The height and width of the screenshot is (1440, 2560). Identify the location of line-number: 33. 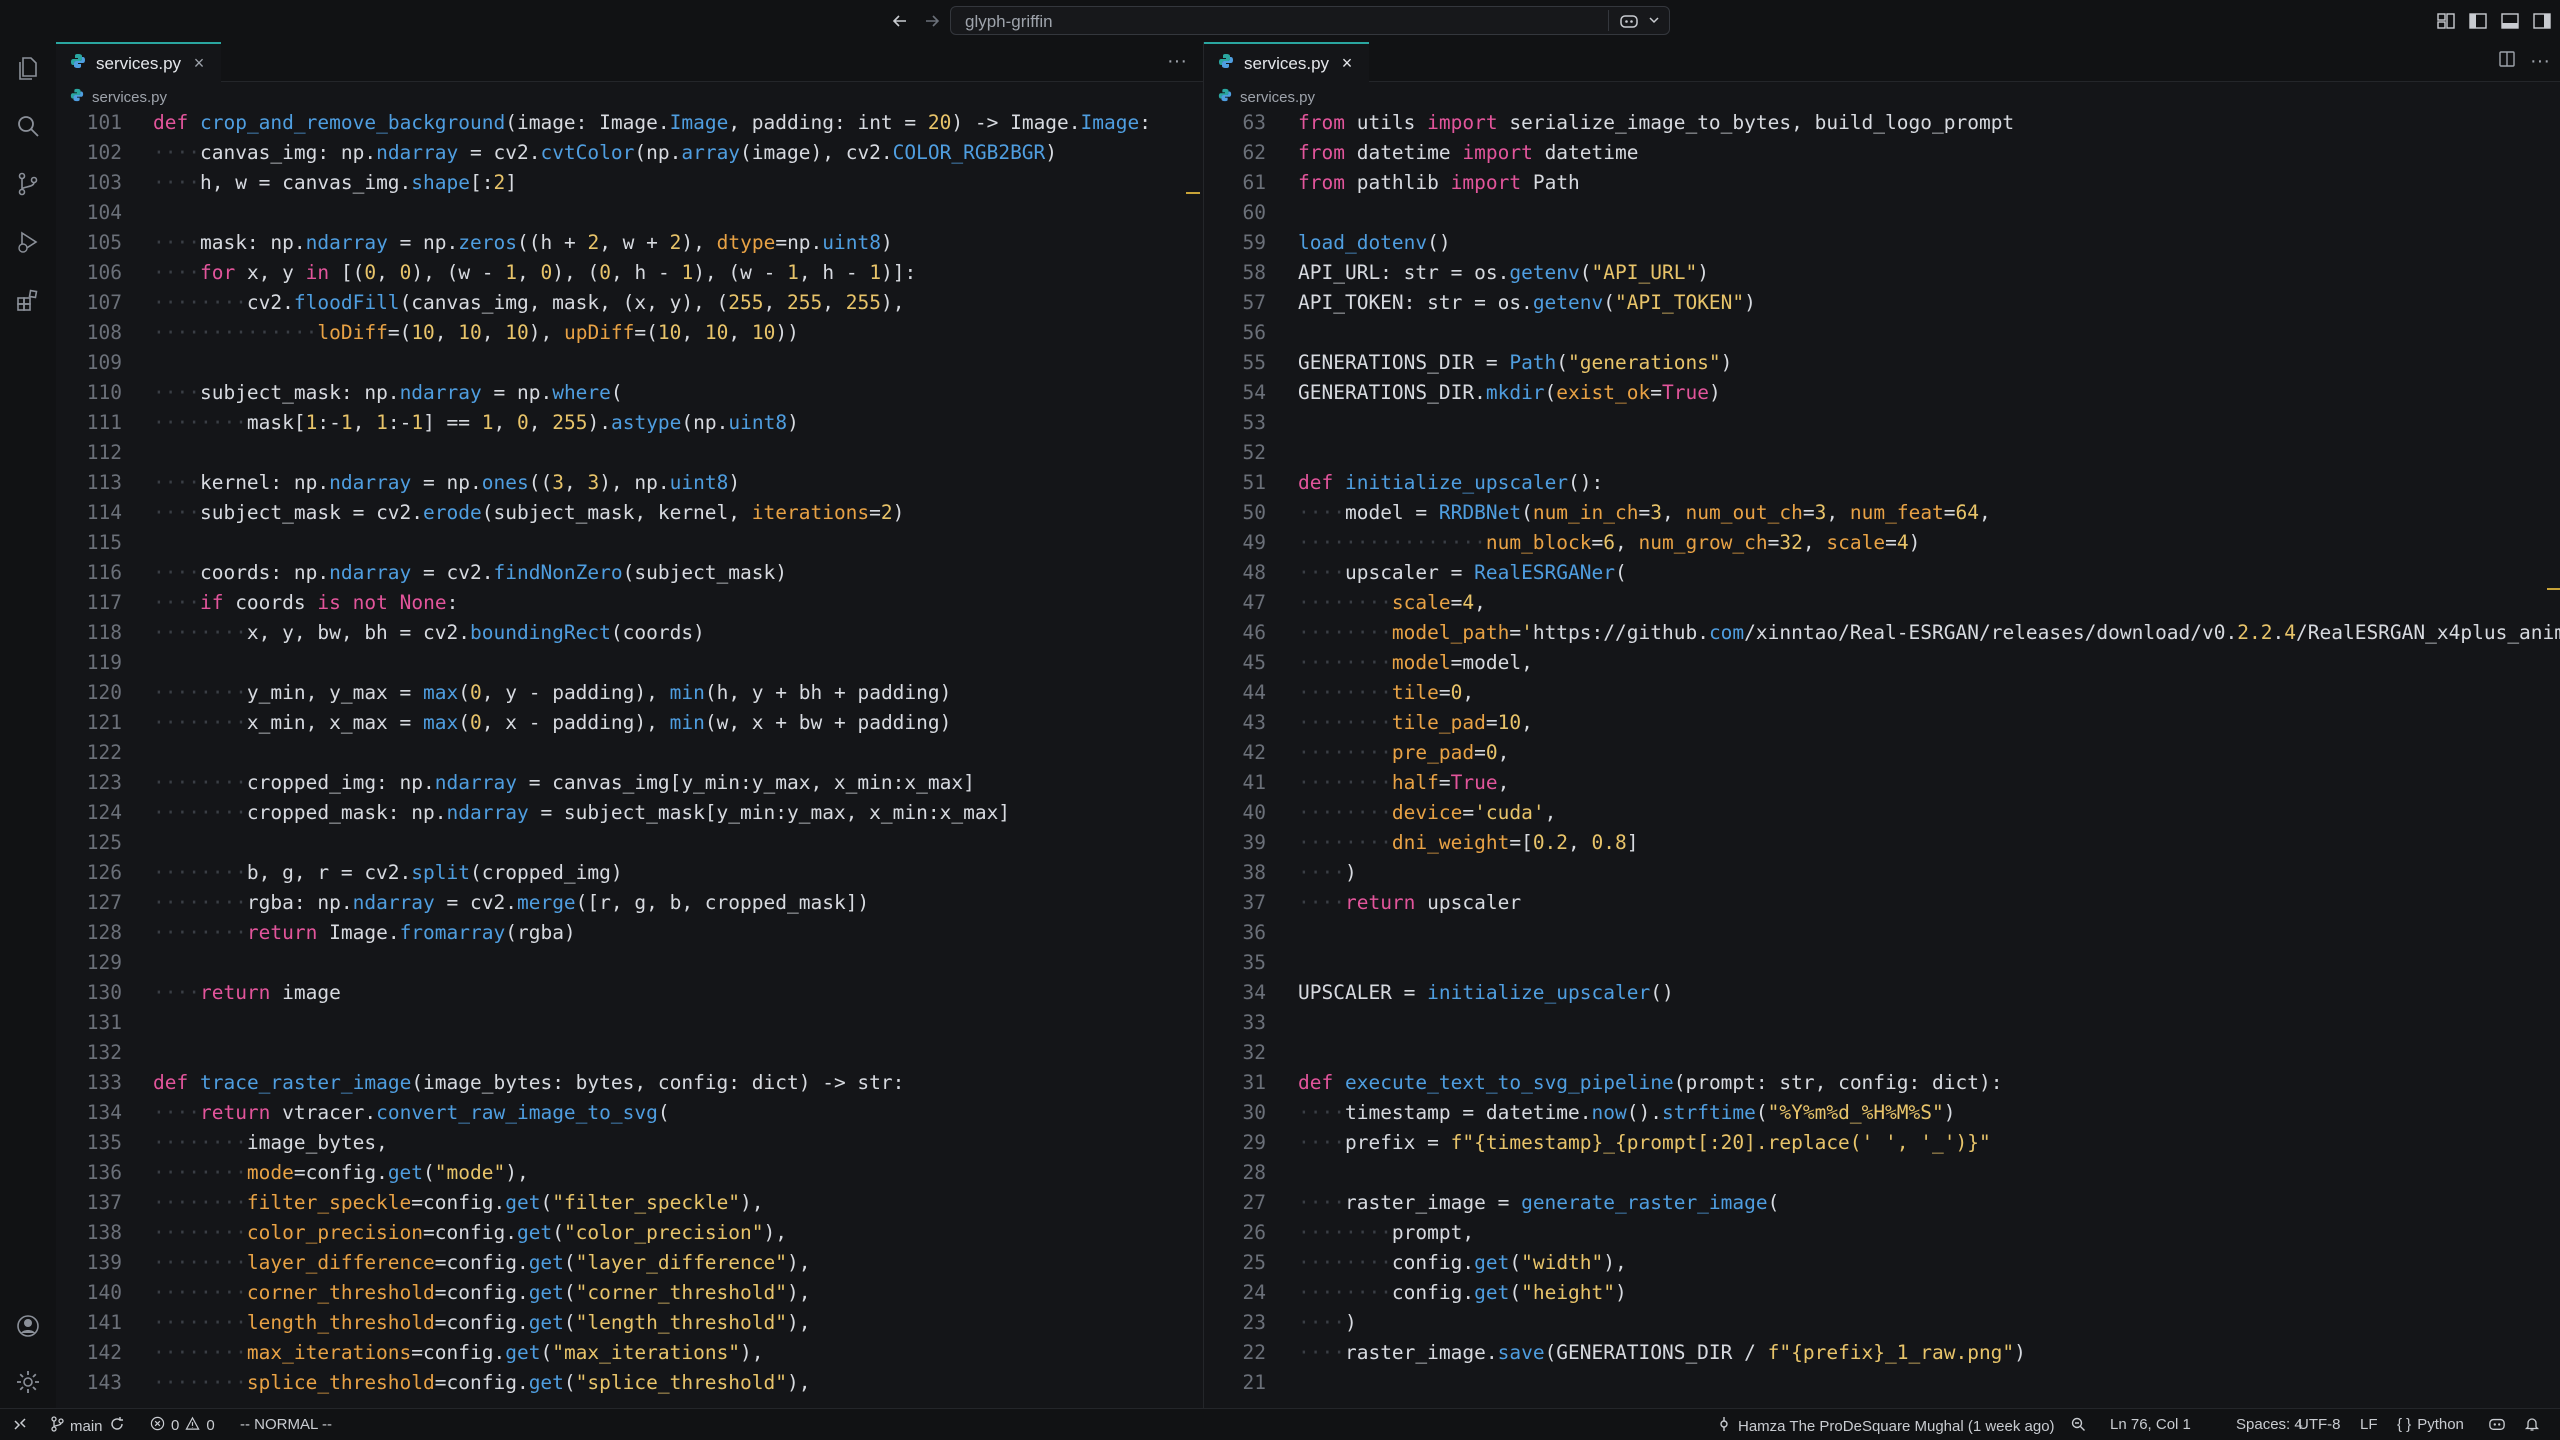
(1235, 1023).